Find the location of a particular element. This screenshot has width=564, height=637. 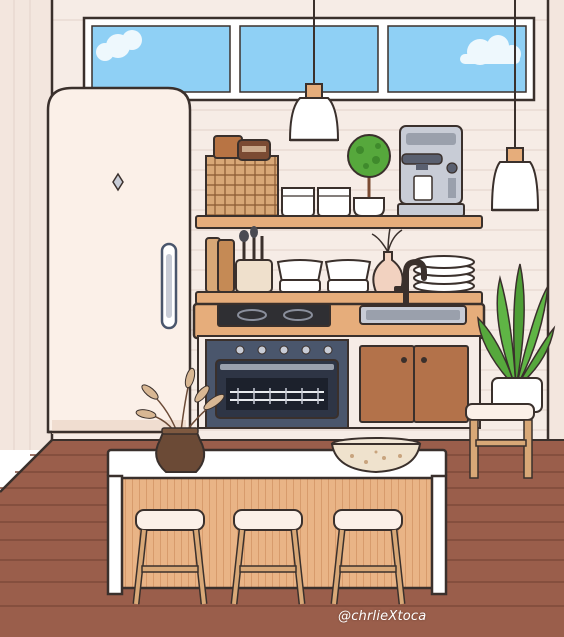

lower-cabinets is located at coordinates (414, 384).